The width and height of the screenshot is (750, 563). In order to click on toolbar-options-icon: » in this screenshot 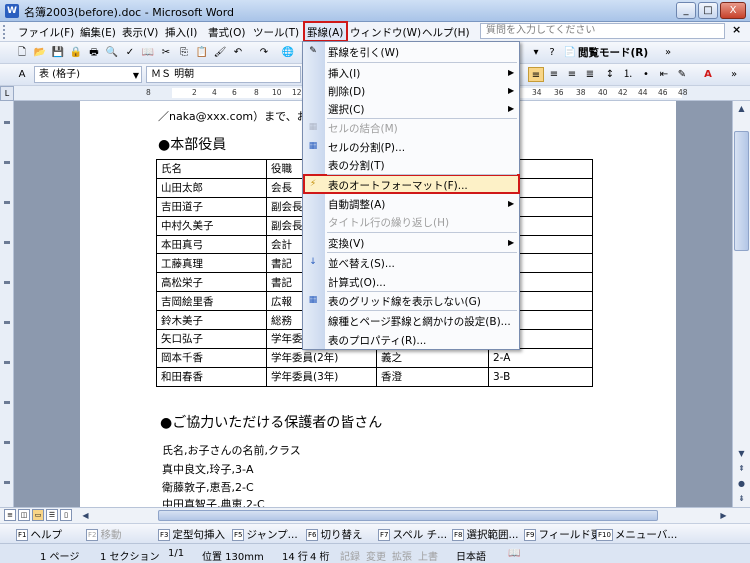, I will do `click(668, 52)`.